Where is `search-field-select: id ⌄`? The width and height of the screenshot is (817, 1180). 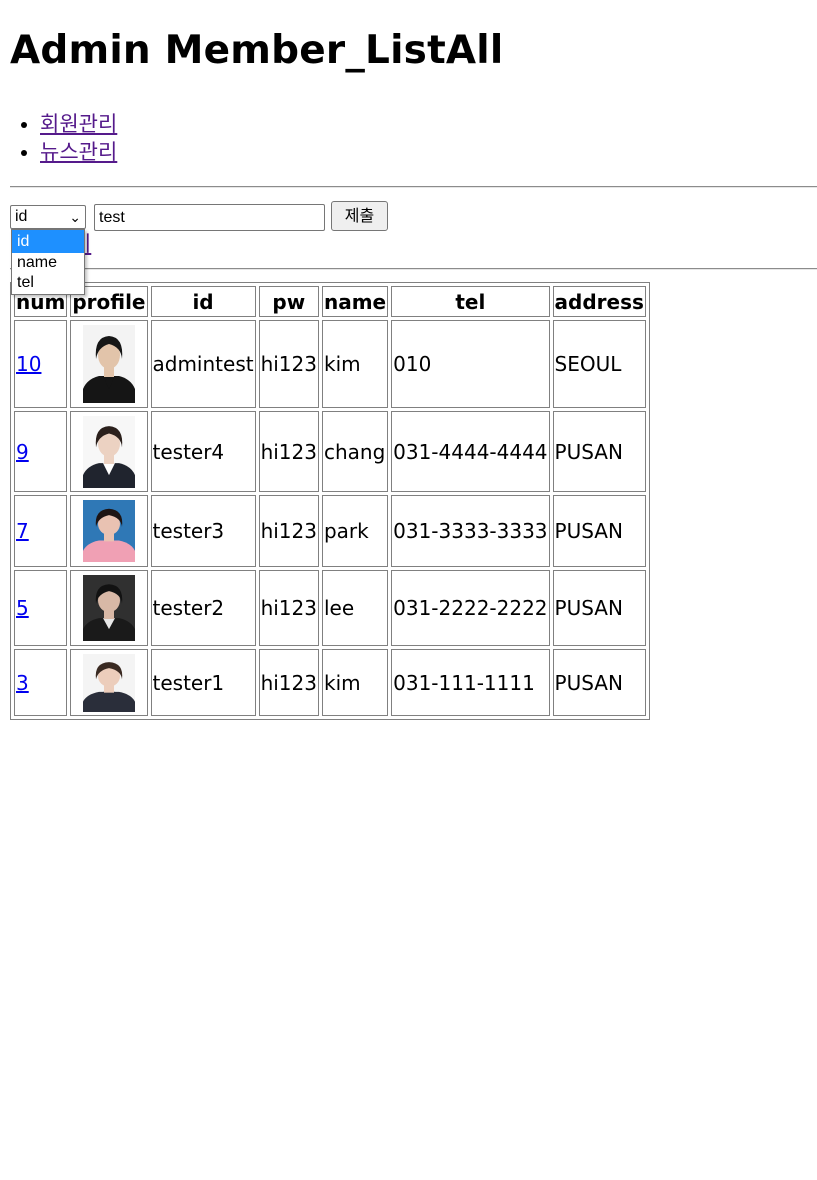 search-field-select: id ⌄ is located at coordinates (48, 217).